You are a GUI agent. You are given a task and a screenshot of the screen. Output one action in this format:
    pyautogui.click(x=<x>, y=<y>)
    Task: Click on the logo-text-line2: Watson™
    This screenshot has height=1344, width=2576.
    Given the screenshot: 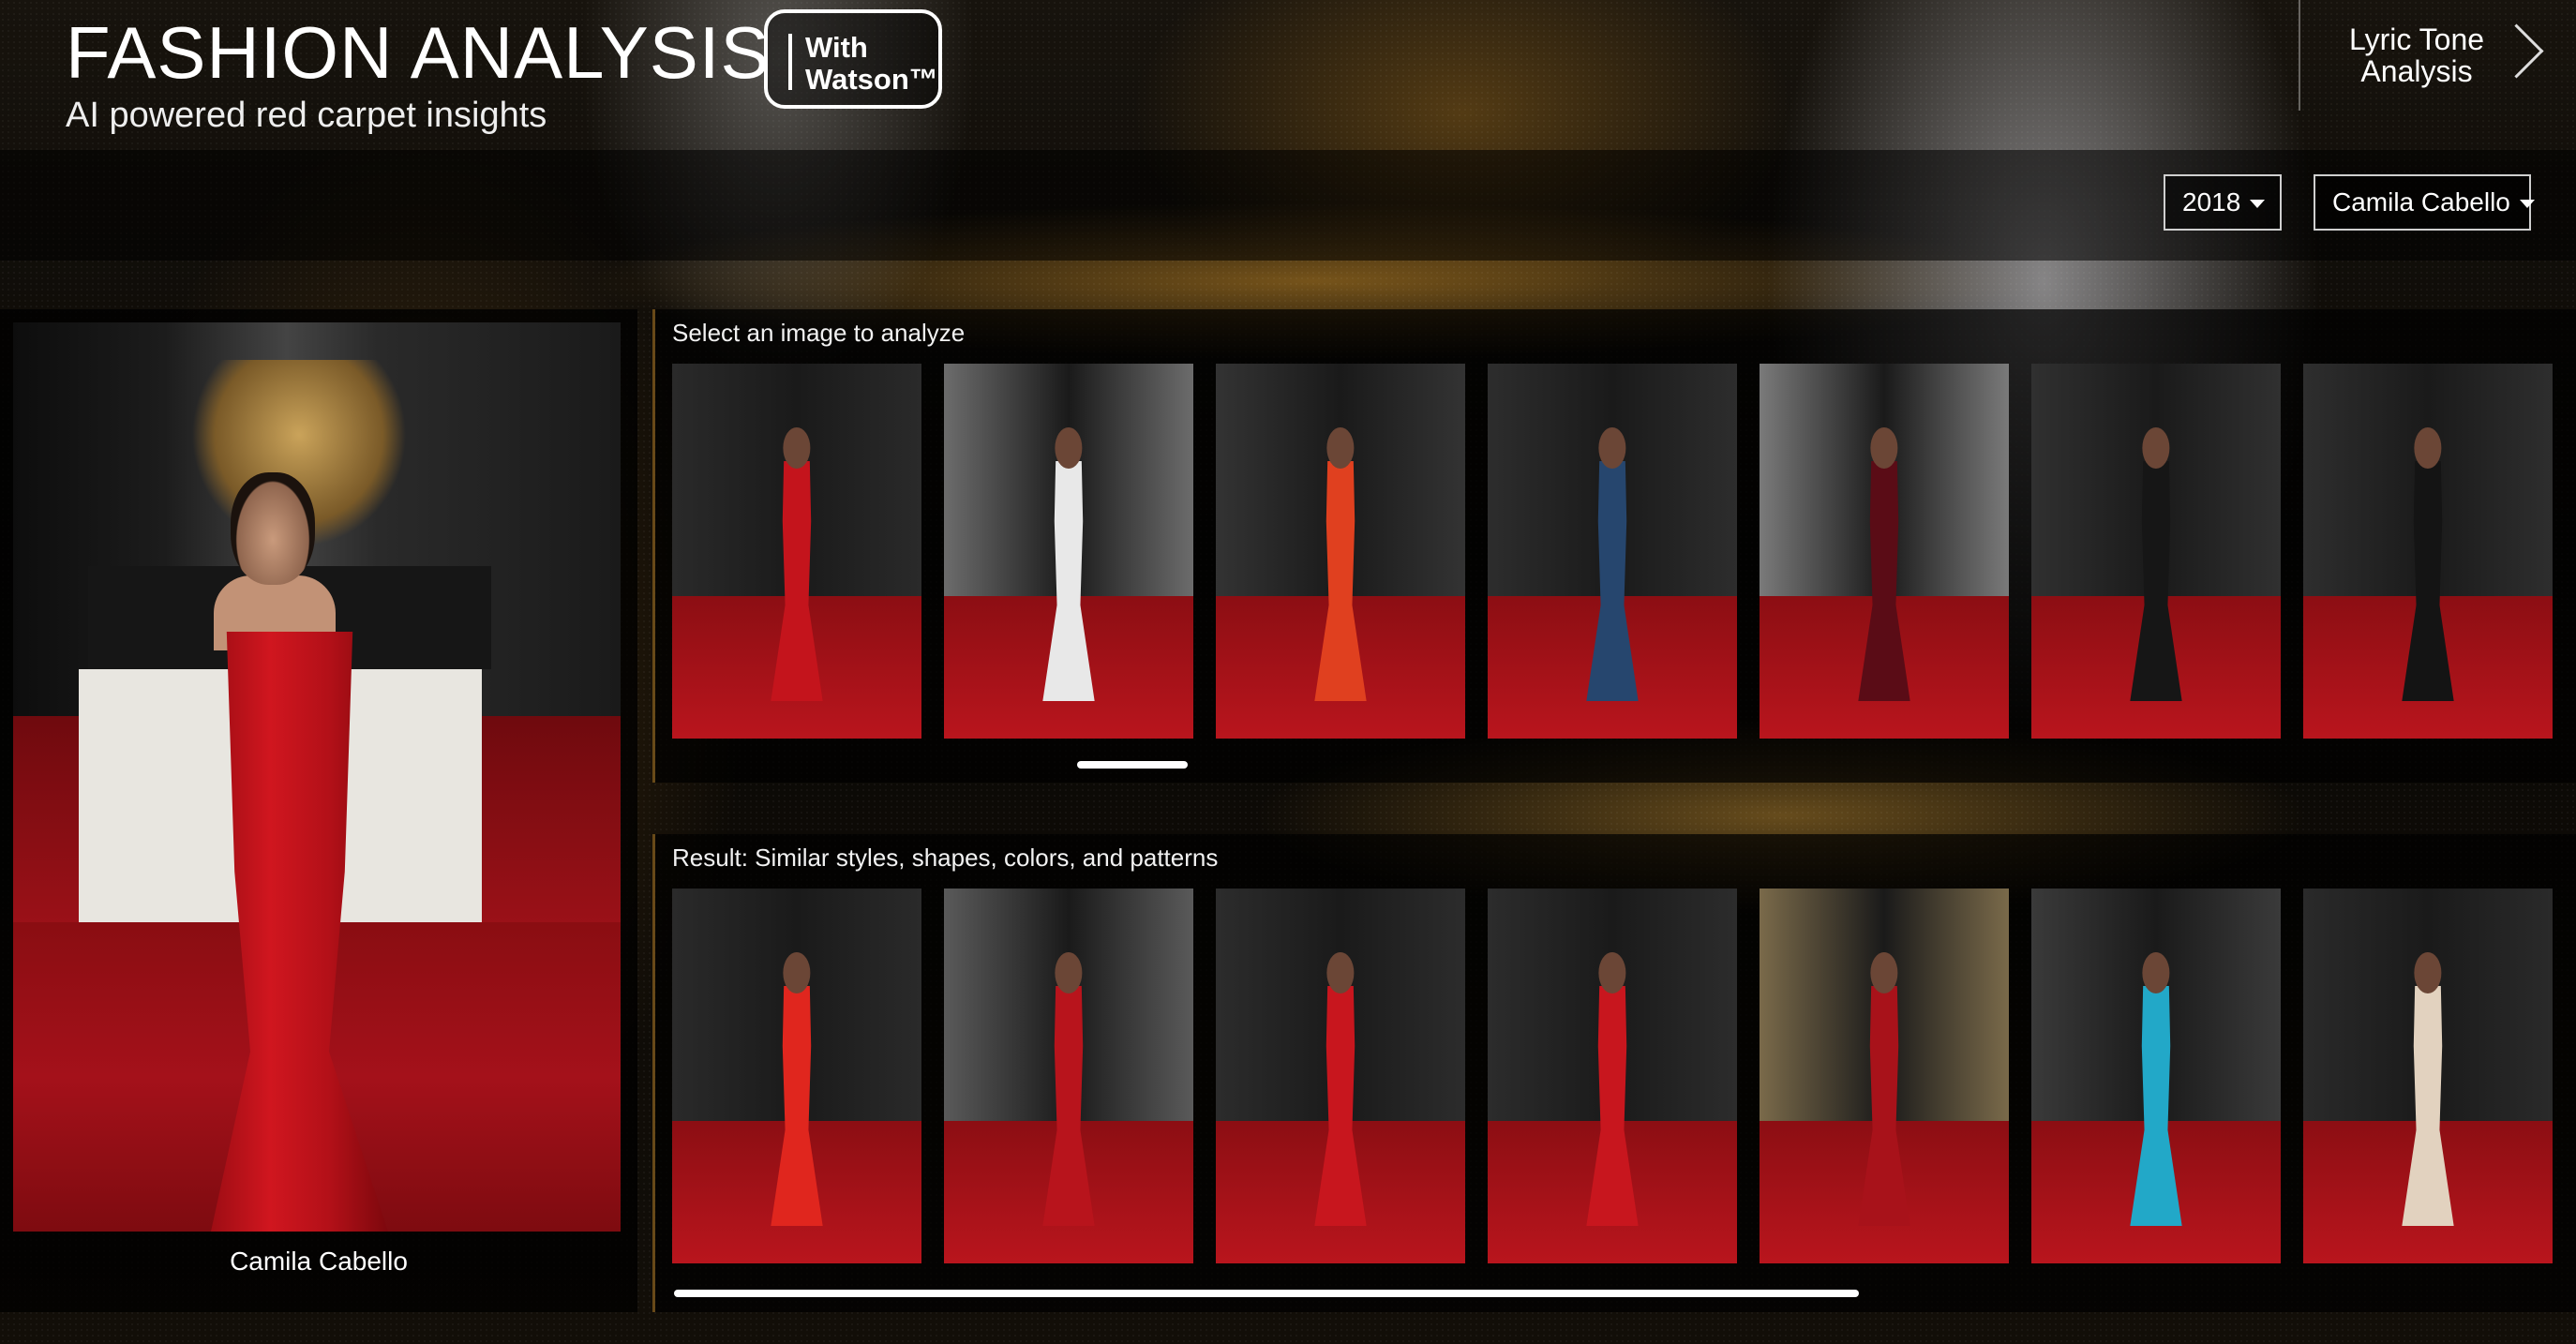 What is the action you would take?
    pyautogui.click(x=872, y=80)
    